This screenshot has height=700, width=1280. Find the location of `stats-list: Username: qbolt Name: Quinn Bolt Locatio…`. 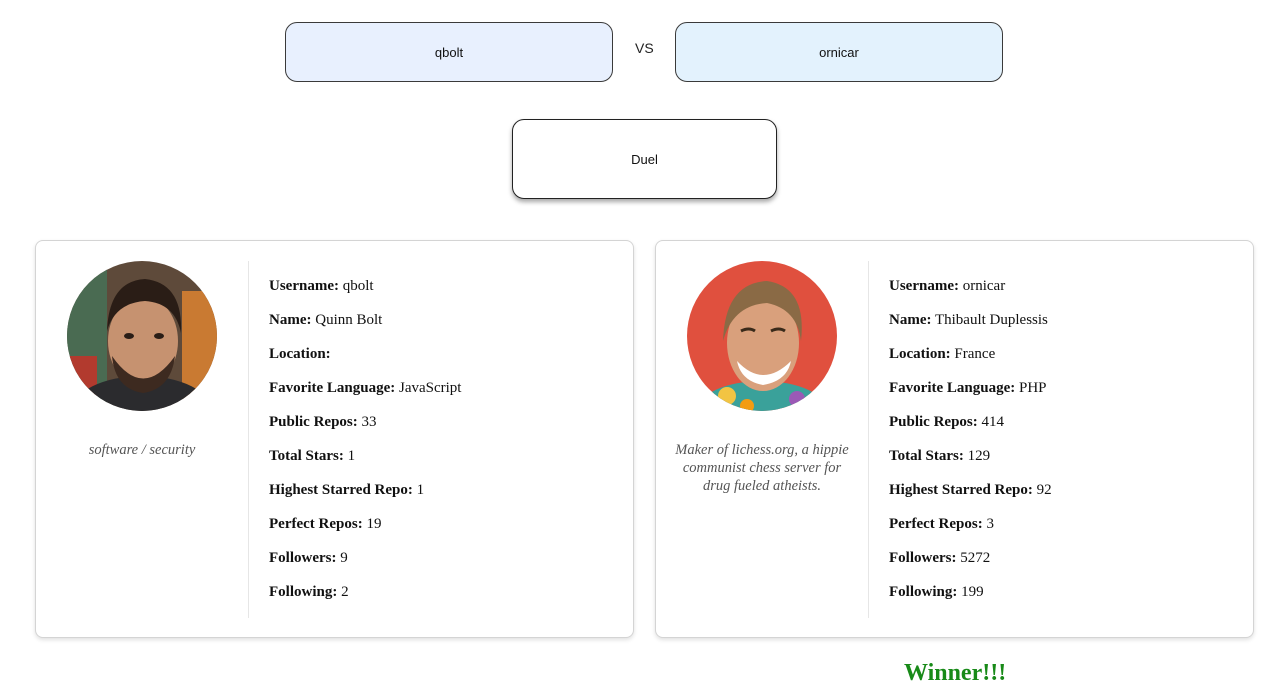

stats-list: Username: qbolt Name: Quinn Bolt Locatio… is located at coordinates (365, 446).